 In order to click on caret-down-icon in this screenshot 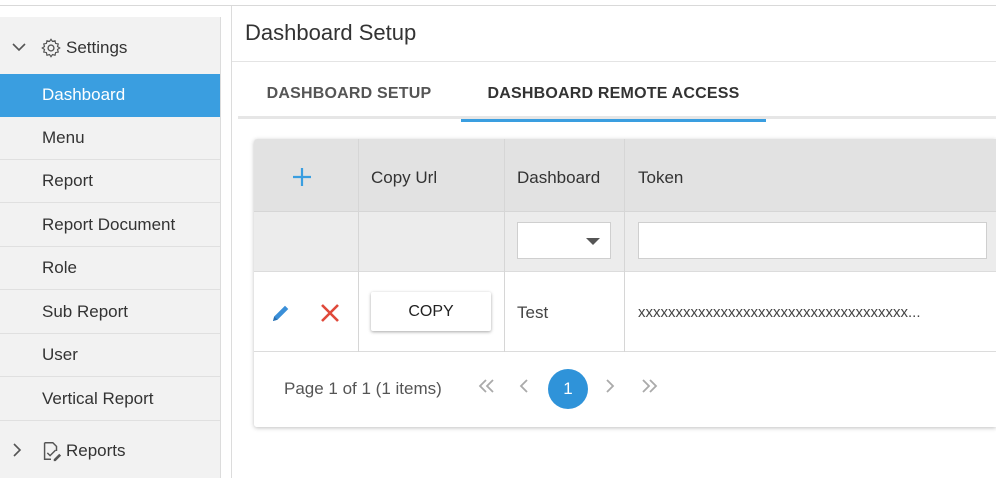, I will do `click(593, 241)`.